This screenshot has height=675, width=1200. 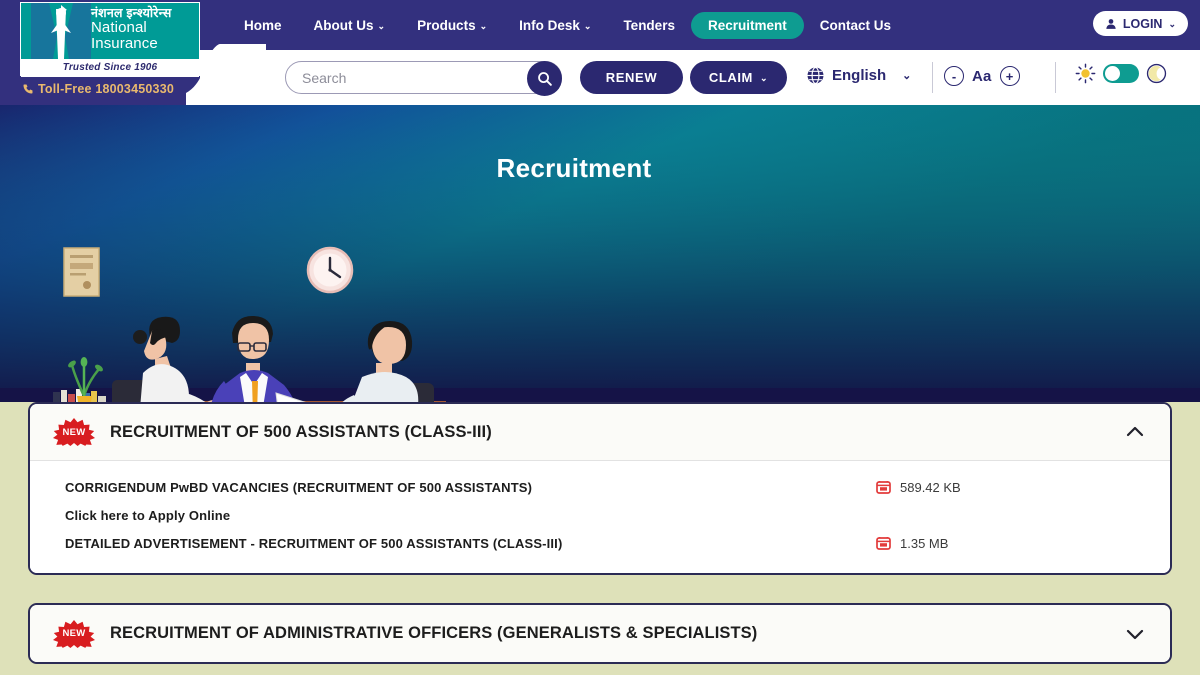 I want to click on font-decrease-button: -, so click(x=954, y=76).